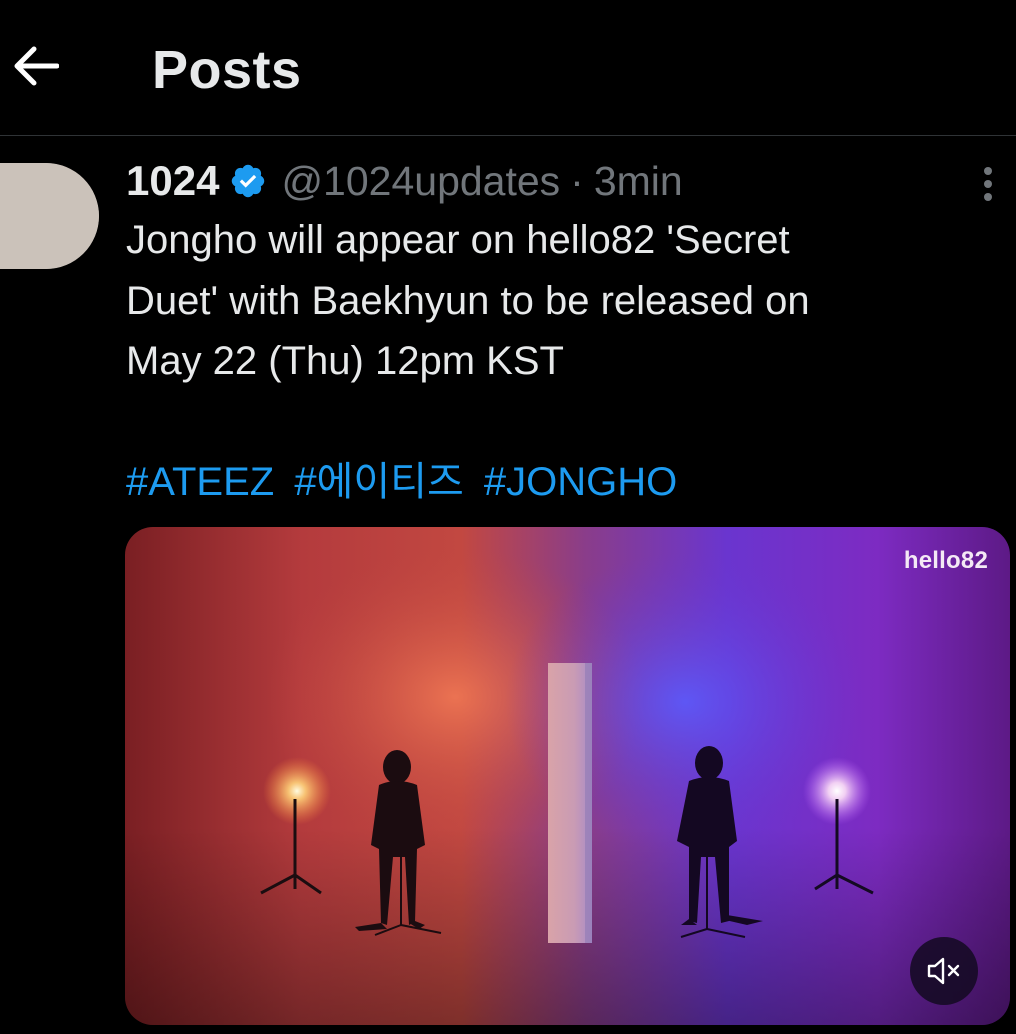 The width and height of the screenshot is (1016, 1034). I want to click on arrow-left-icon, so click(36, 66).